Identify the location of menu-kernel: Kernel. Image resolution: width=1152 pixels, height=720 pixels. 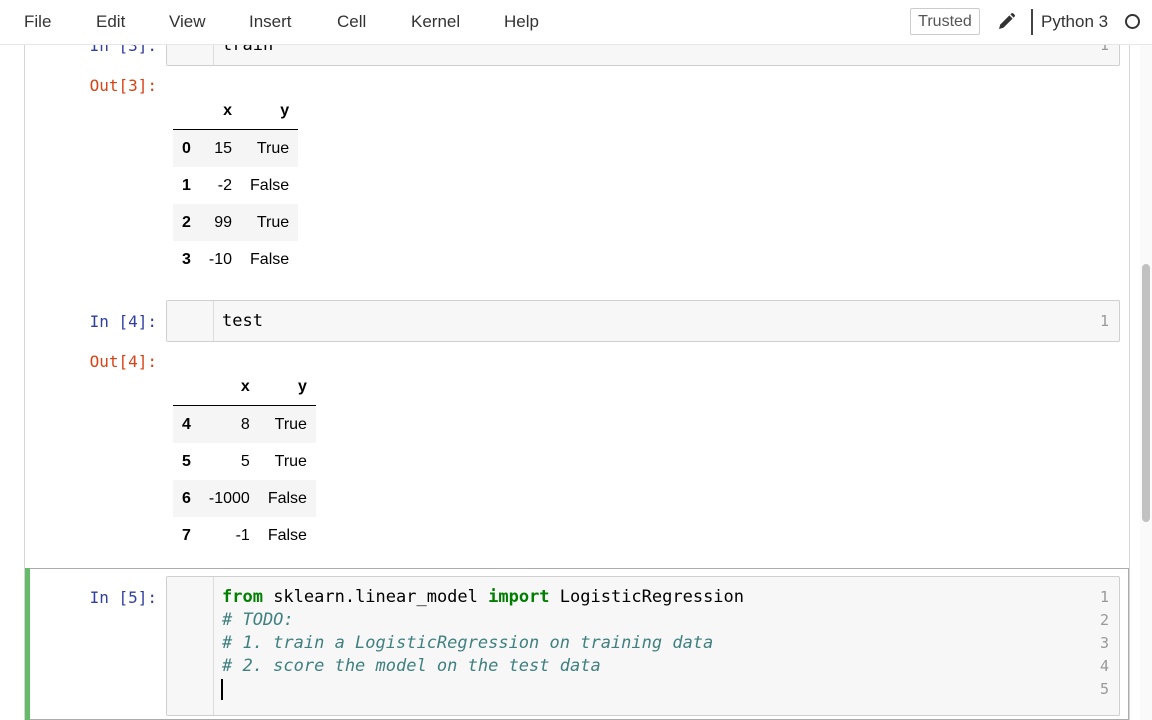
(435, 22).